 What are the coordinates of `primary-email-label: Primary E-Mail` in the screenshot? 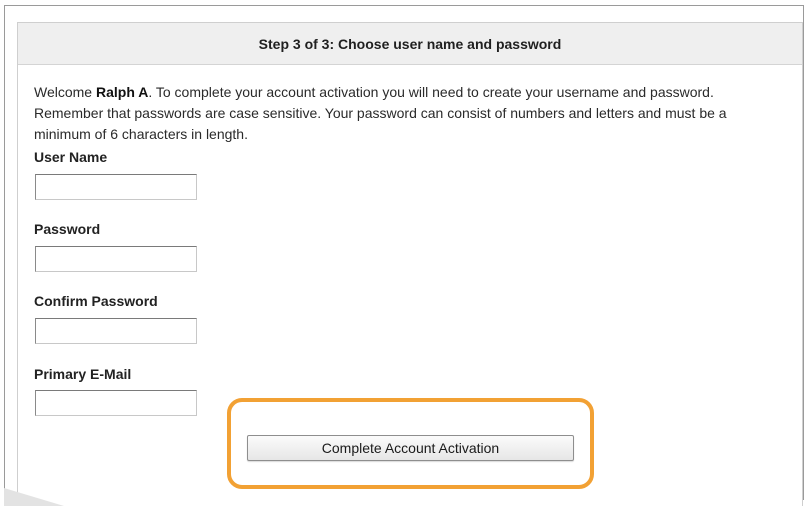 It's located at (83, 374).